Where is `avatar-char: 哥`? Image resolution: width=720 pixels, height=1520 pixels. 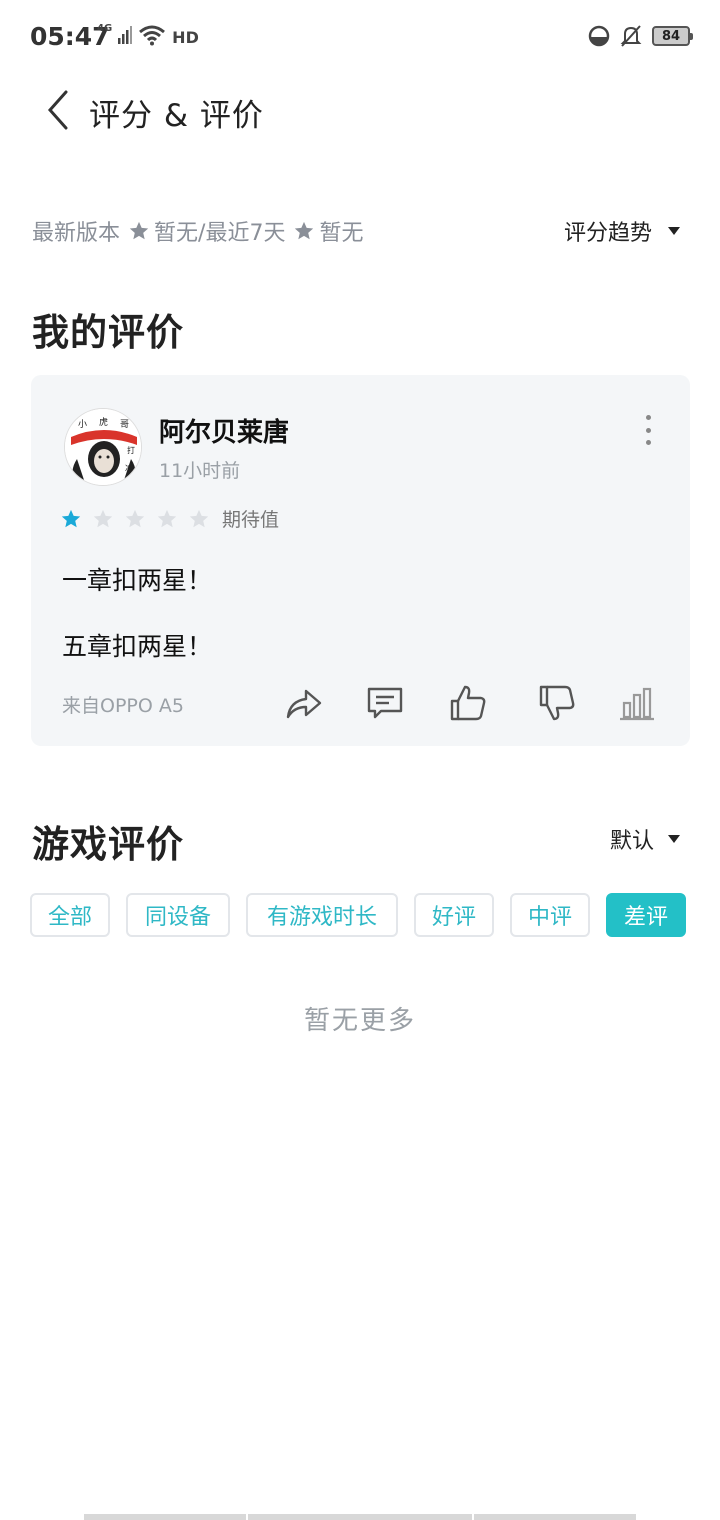 avatar-char: 哥 is located at coordinates (124, 424).